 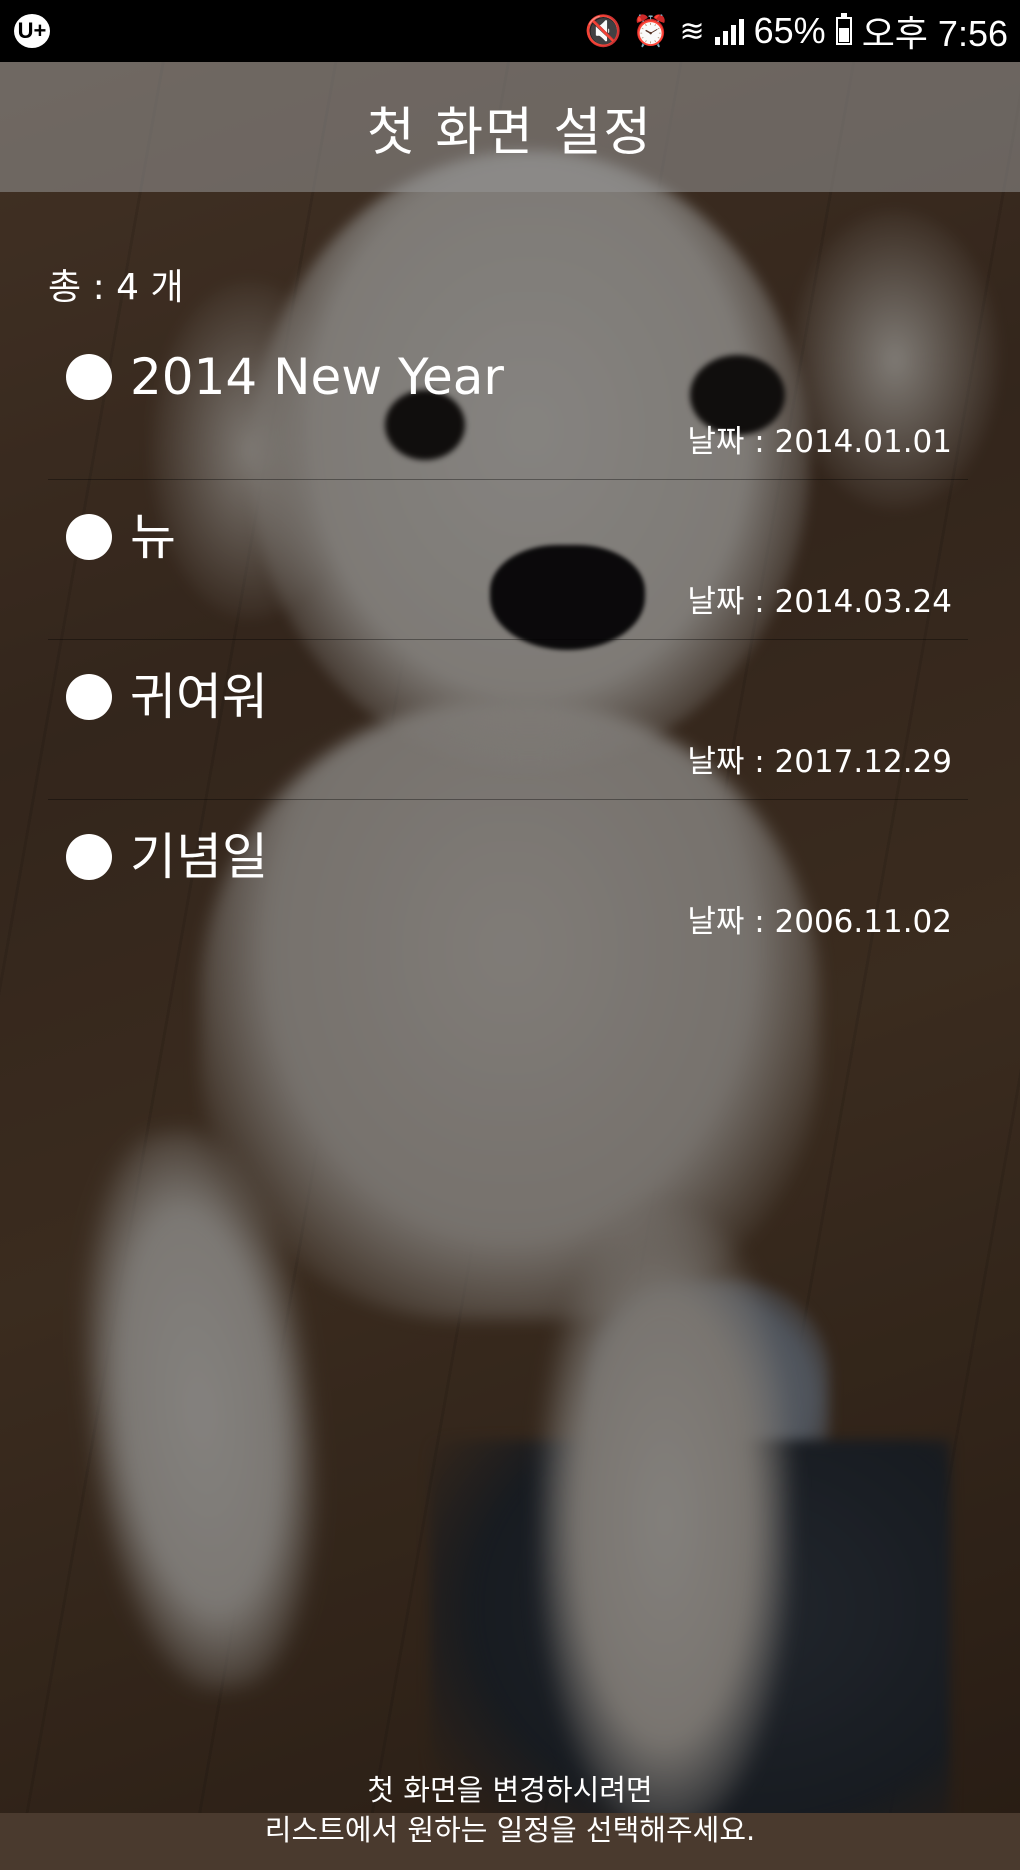 I want to click on event-date: 날짜 : 2014.01.01, so click(x=819, y=442).